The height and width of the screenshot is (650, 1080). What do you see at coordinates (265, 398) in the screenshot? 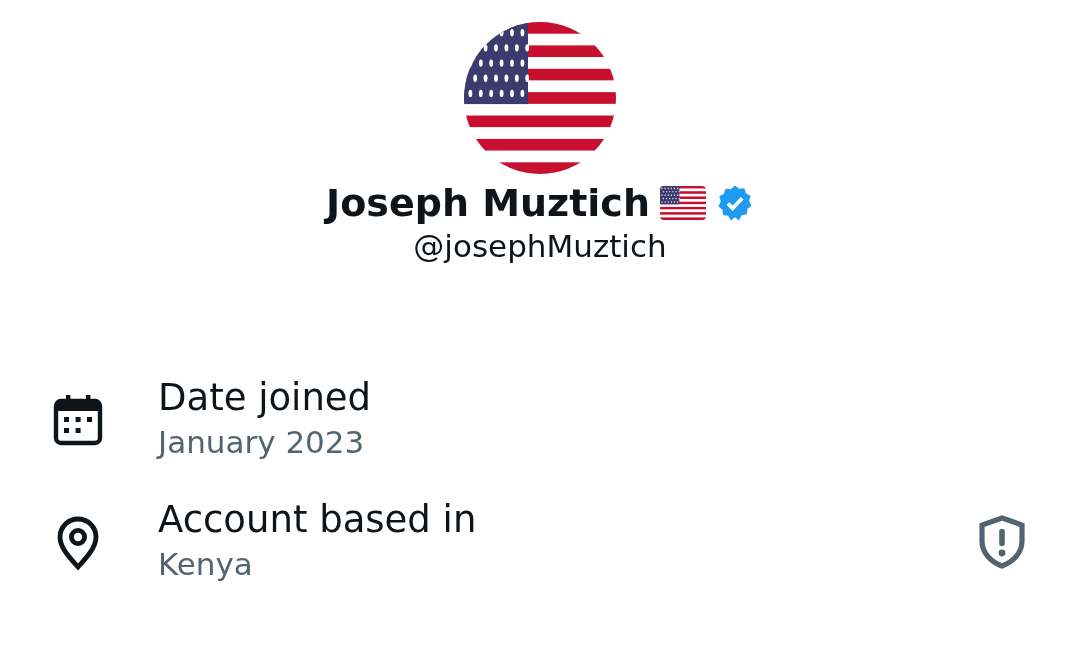
I see `detail-label: Date joined` at bounding box center [265, 398].